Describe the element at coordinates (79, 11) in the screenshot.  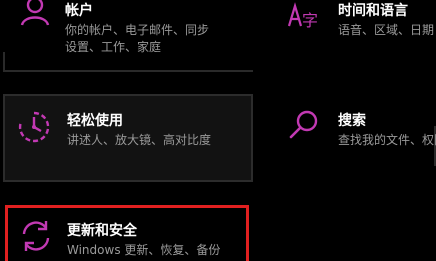
I see `tile-title: 帐户` at that location.